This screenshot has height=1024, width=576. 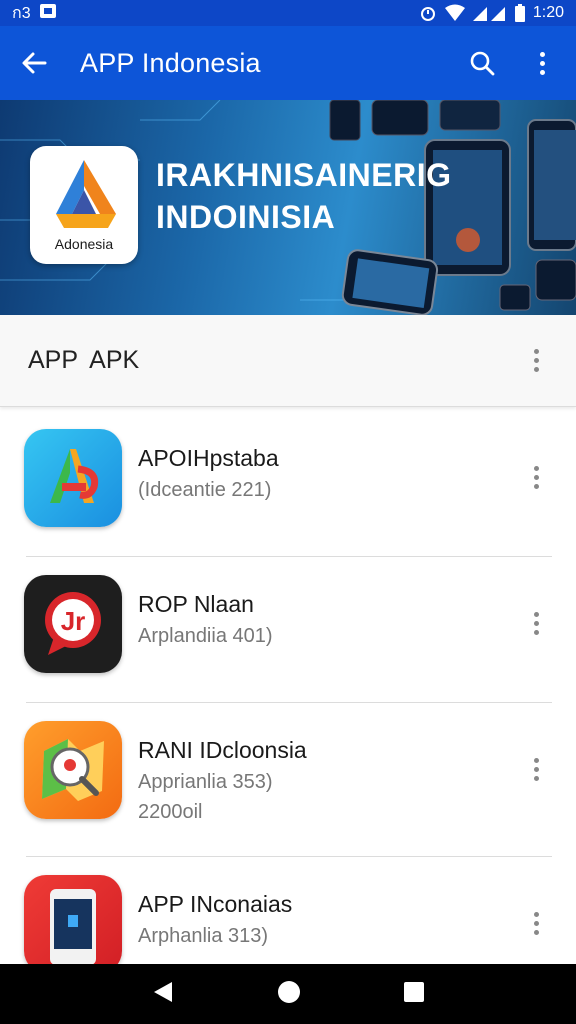 What do you see at coordinates (428, 13) in the screenshot?
I see `alarm-icon` at bounding box center [428, 13].